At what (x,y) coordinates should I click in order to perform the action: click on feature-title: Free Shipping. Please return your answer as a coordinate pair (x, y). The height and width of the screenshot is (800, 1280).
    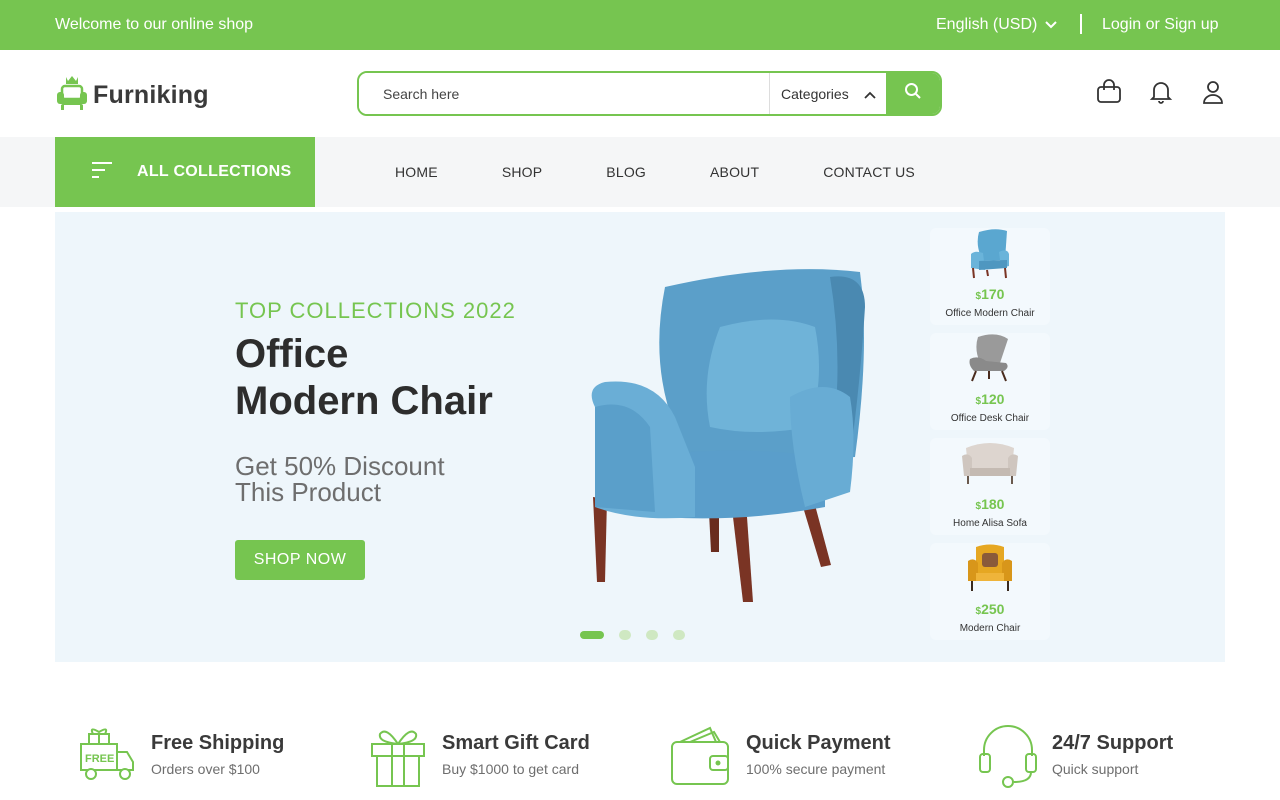
    Looking at the image, I should click on (218, 743).